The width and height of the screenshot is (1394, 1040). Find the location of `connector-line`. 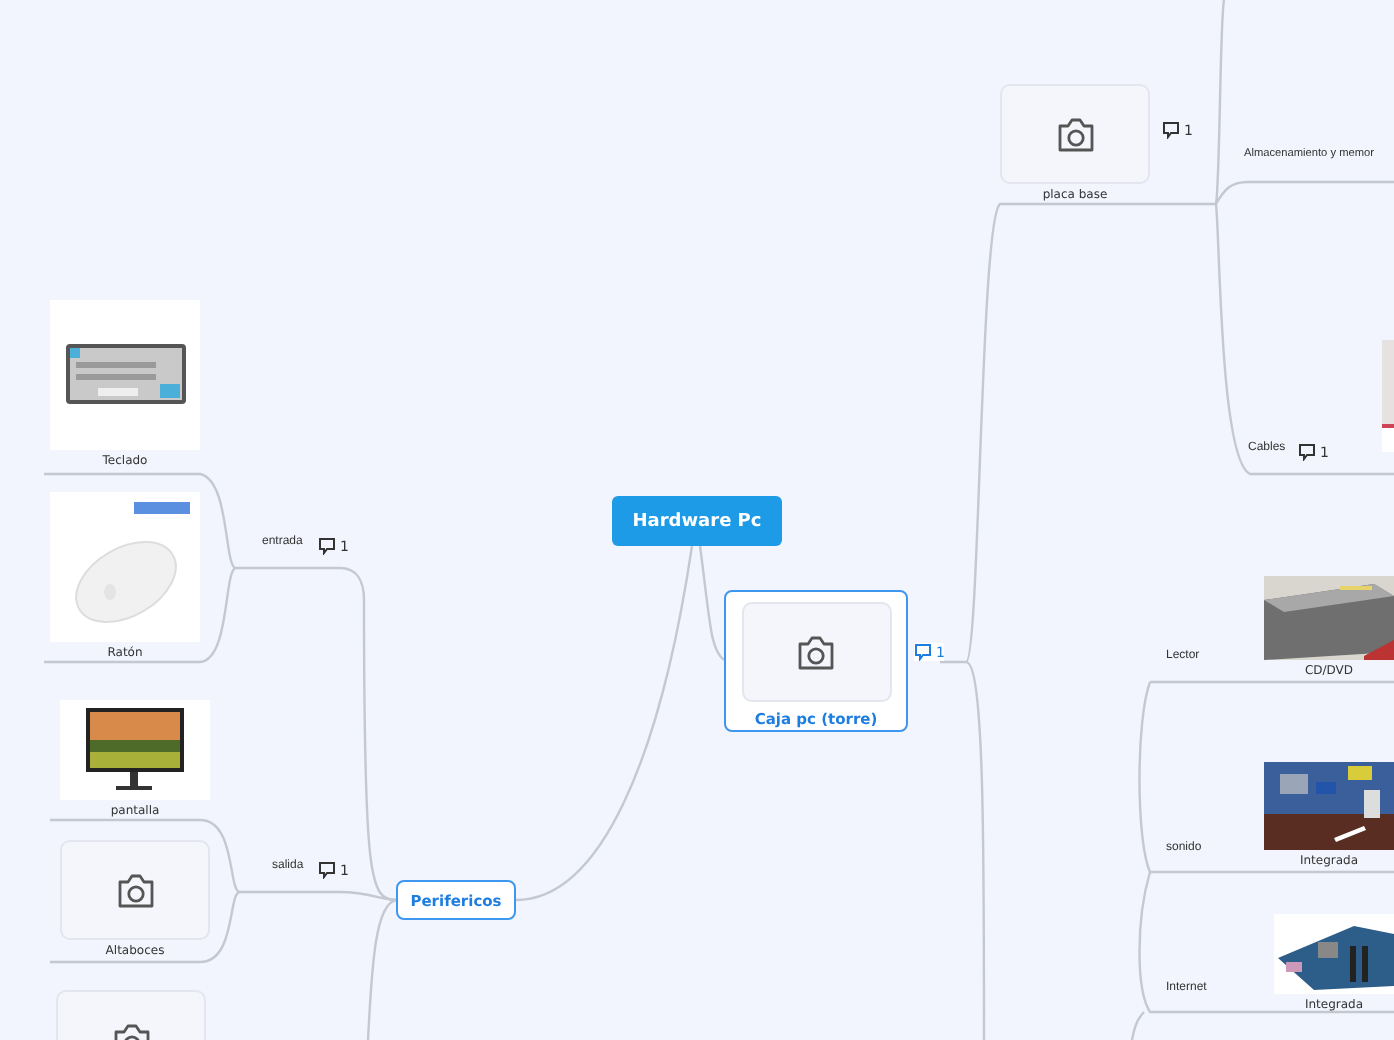

connector-line is located at coordinates (711, 603).